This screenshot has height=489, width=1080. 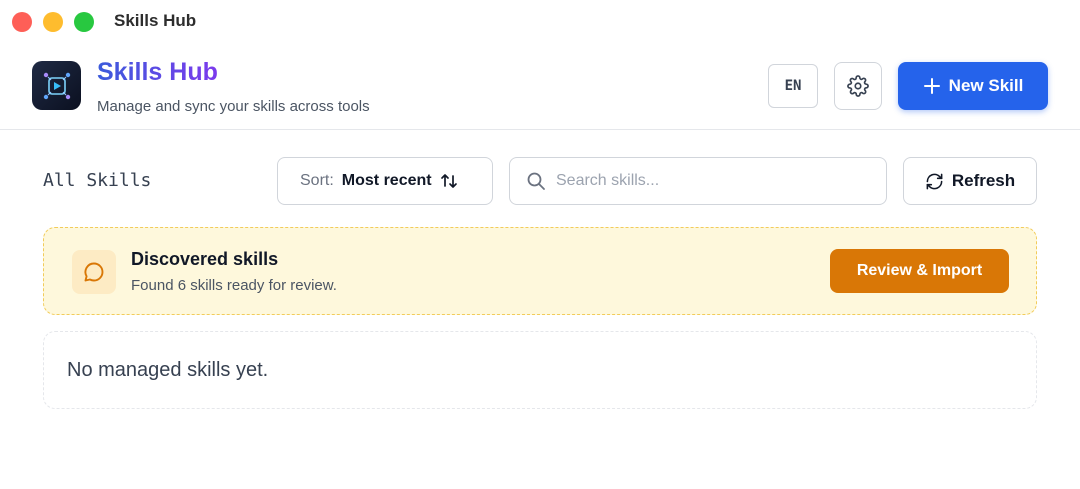 What do you see at coordinates (448, 181) in the screenshot?
I see `sort-icon` at bounding box center [448, 181].